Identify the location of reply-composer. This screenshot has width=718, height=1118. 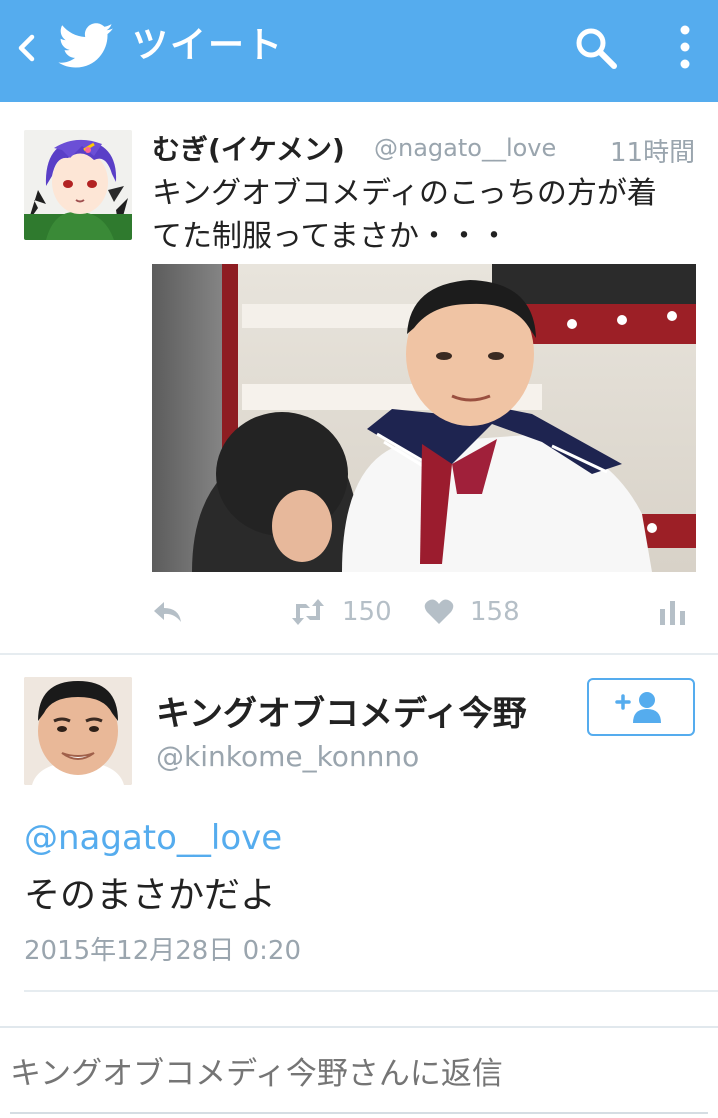
(359, 1072).